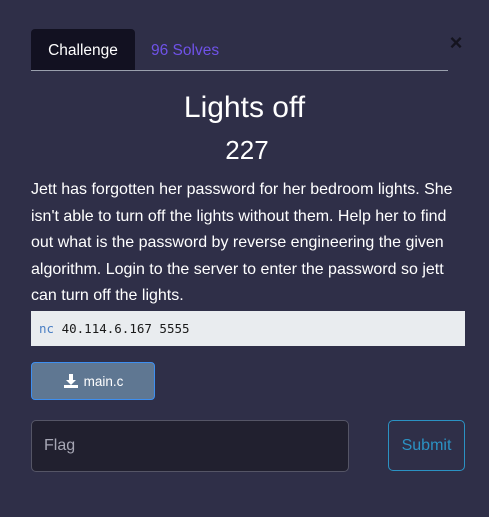 The height and width of the screenshot is (517, 489). What do you see at coordinates (83, 49) in the screenshot?
I see `tab-challenge: Challenge` at bounding box center [83, 49].